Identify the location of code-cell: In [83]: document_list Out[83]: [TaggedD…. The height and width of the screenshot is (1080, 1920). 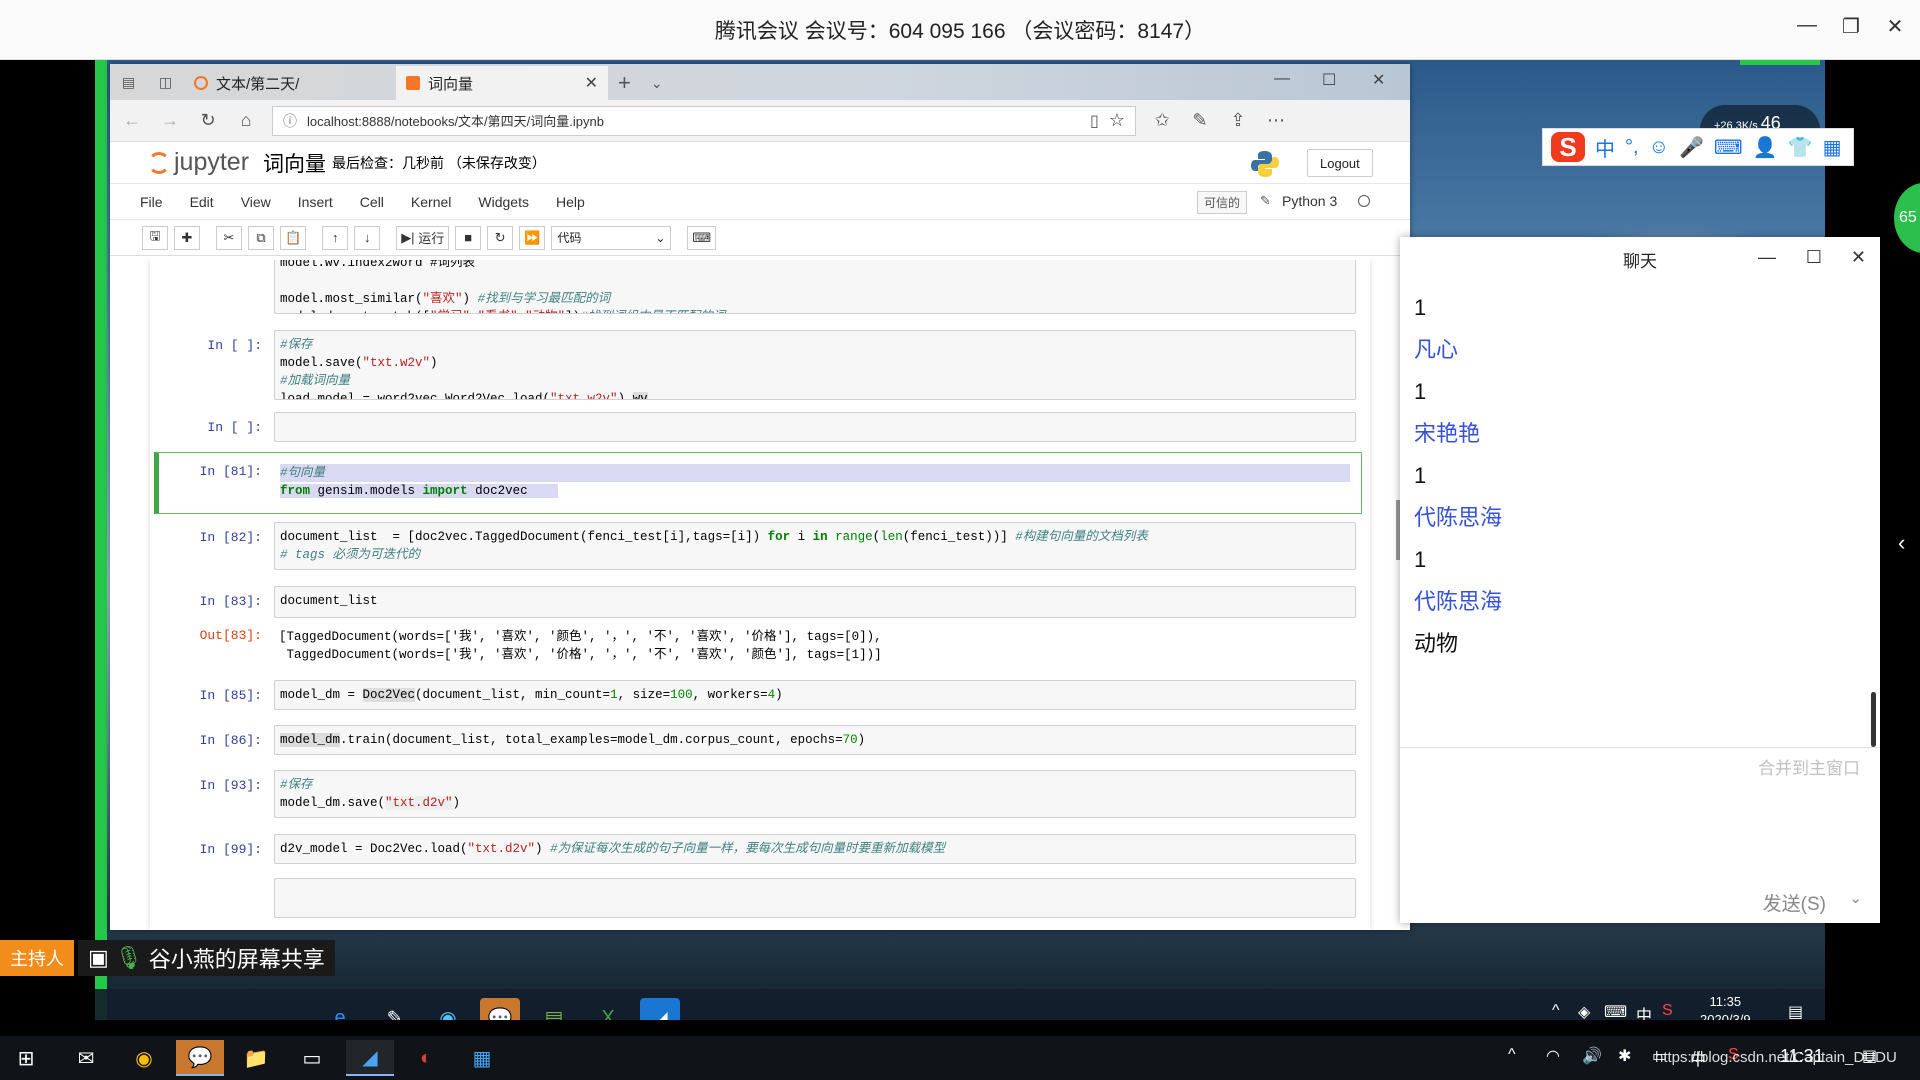
(766, 624).